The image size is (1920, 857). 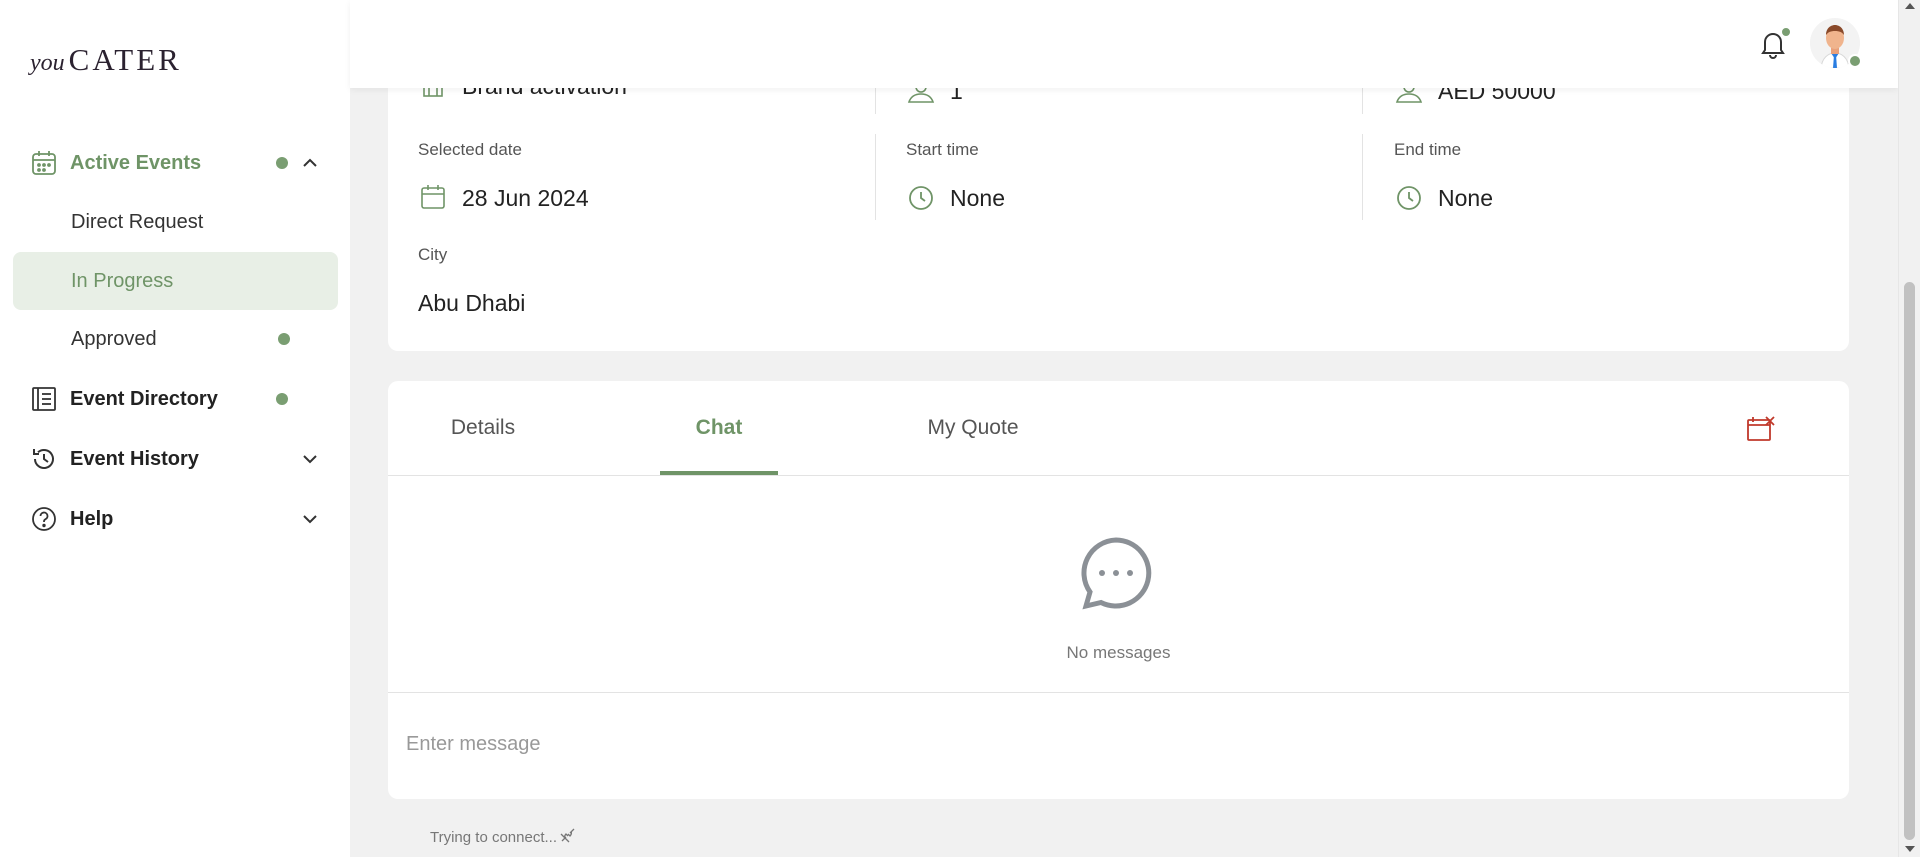 What do you see at coordinates (1124, 44) in the screenshot?
I see `top-header` at bounding box center [1124, 44].